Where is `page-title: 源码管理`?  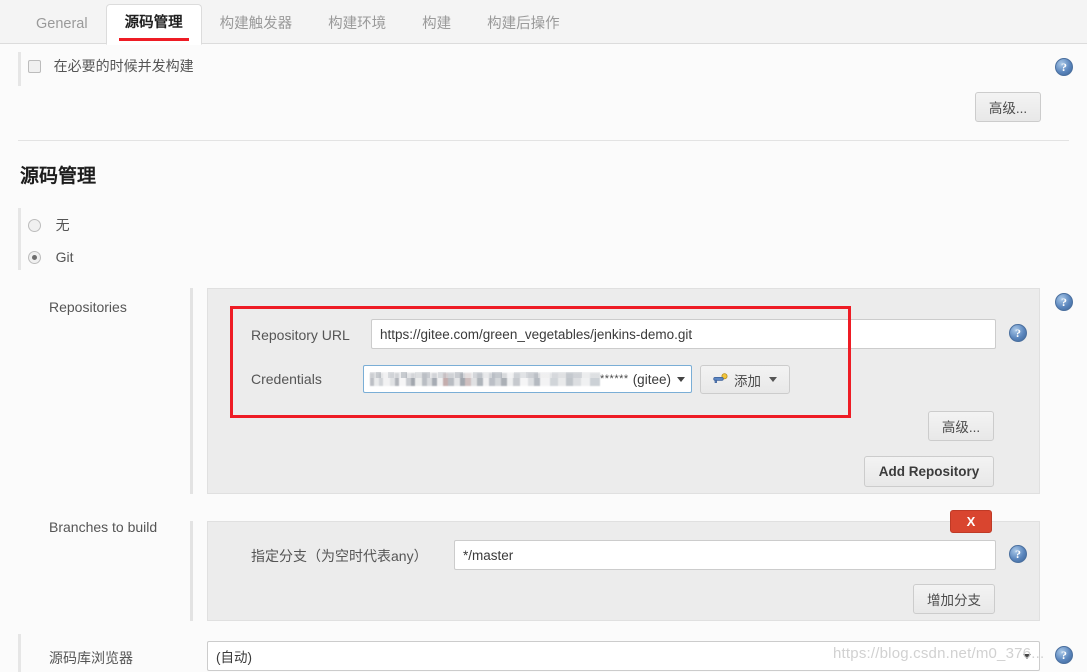 page-title: 源码管理 is located at coordinates (58, 176).